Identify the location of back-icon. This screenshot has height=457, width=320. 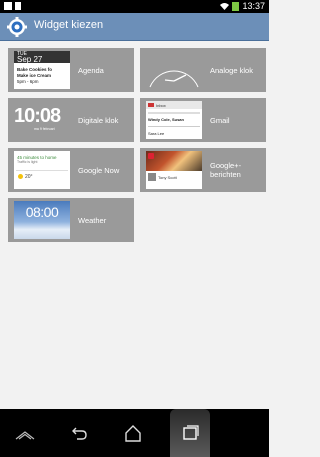
(79, 433).